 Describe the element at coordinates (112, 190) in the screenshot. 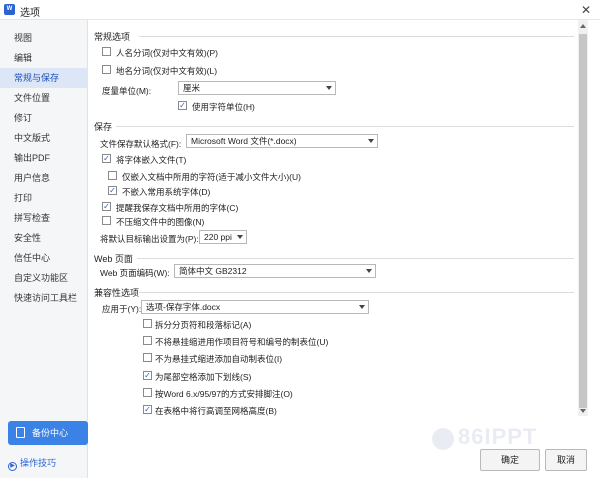

I see `no-system-fonts-checkbox: ✓` at that location.